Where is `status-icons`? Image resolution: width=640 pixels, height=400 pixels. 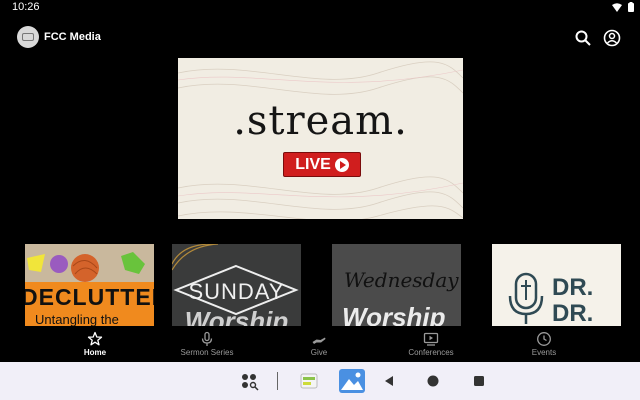 status-icons is located at coordinates (623, 7).